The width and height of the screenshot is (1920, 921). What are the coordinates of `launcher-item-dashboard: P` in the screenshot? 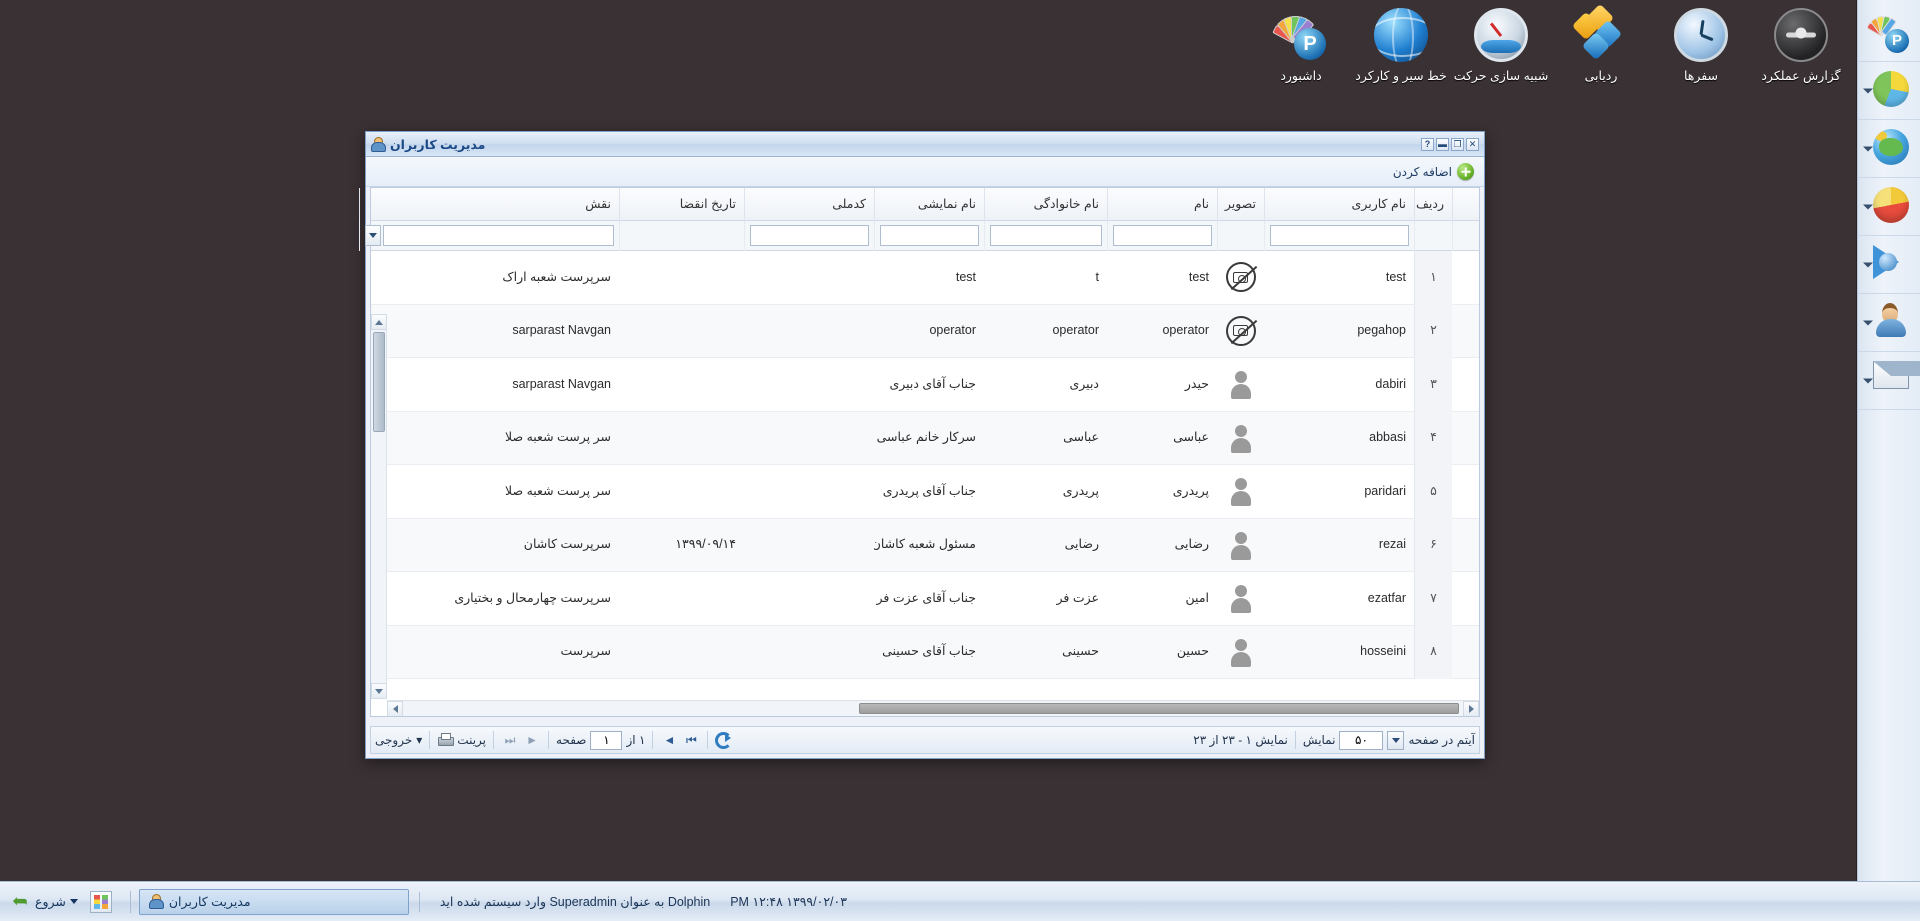 It's located at (1889, 33).